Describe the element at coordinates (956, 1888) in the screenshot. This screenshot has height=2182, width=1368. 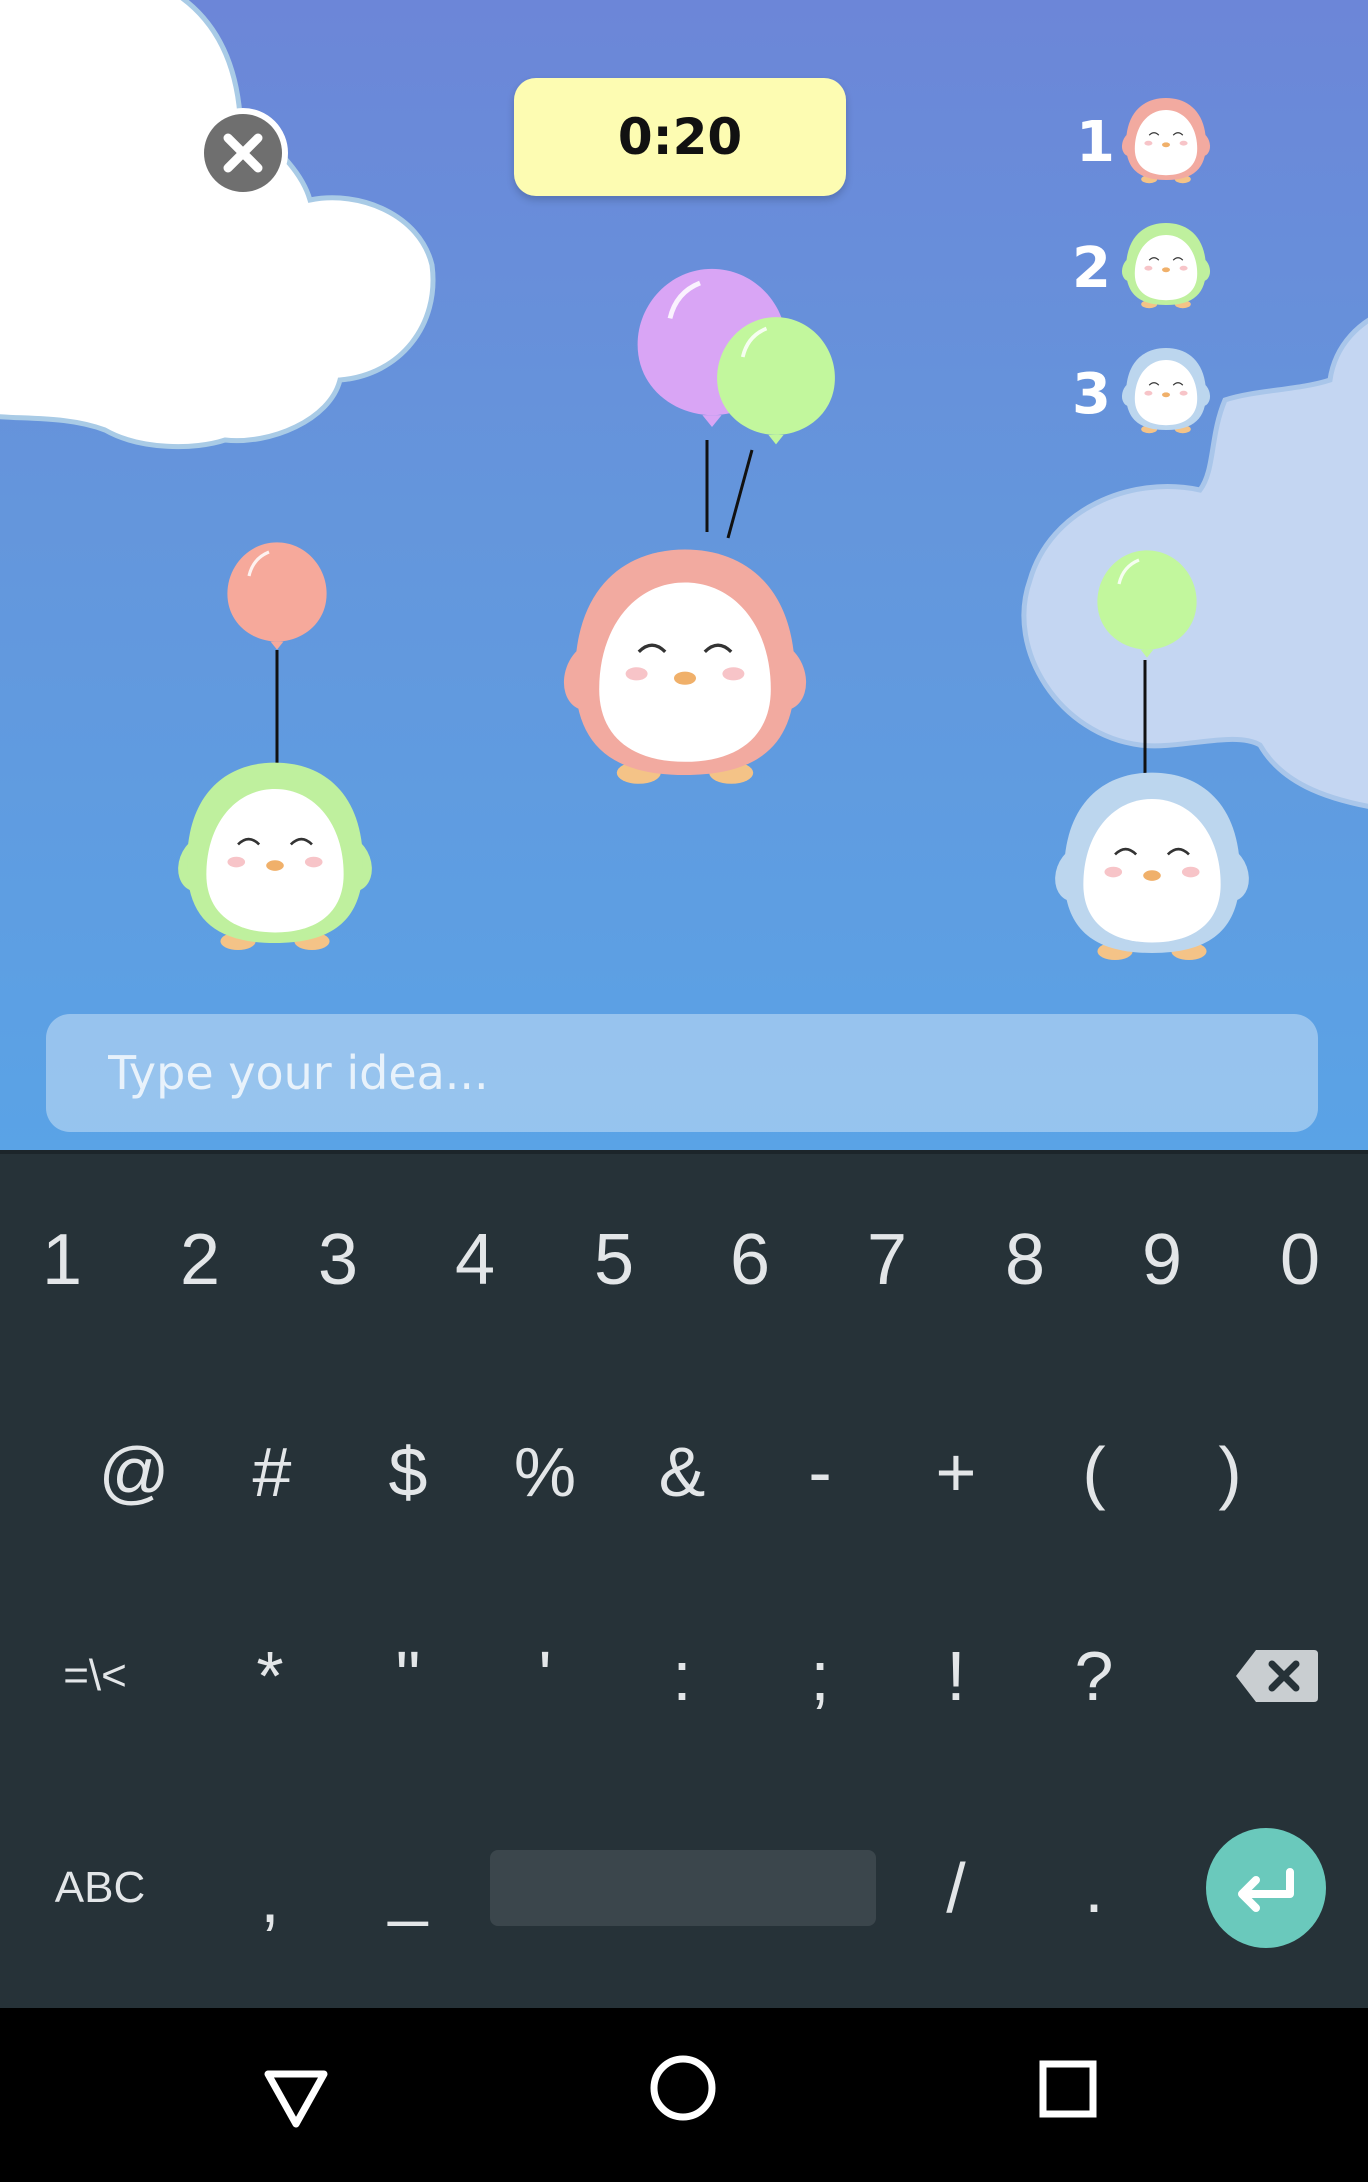
I see `key-slash: /` at that location.